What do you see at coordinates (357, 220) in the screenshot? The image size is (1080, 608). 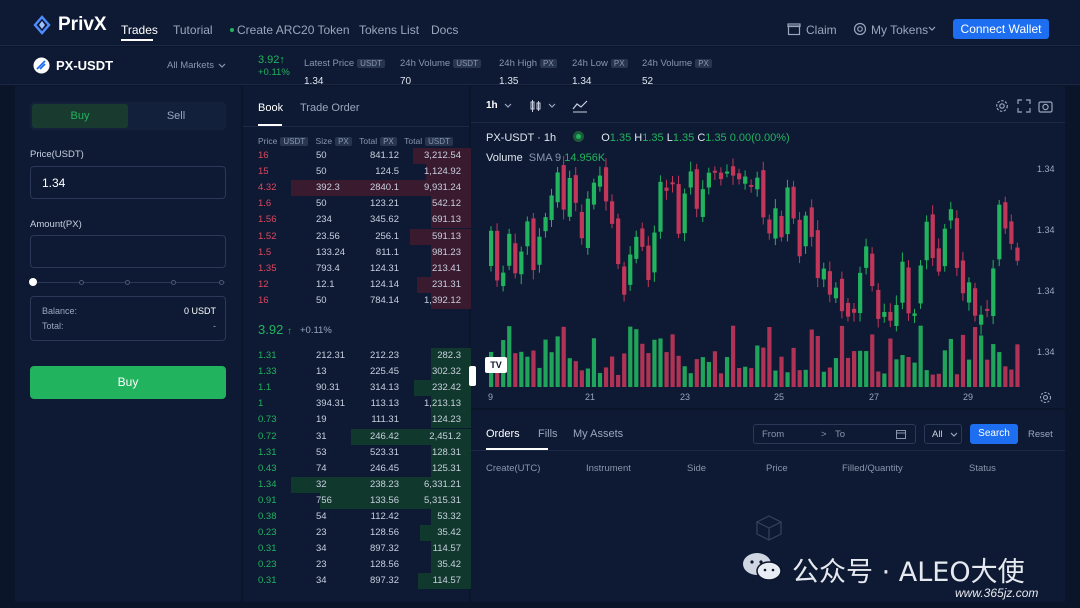 I see `ask-row: 1.56 234 345.62 691.13` at bounding box center [357, 220].